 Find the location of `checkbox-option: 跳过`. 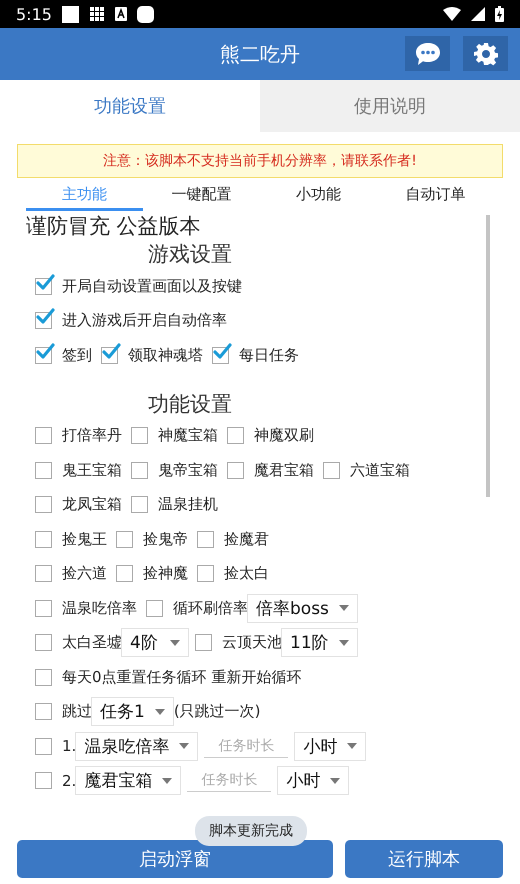

checkbox-option: 跳过 is located at coordinates (63, 712).